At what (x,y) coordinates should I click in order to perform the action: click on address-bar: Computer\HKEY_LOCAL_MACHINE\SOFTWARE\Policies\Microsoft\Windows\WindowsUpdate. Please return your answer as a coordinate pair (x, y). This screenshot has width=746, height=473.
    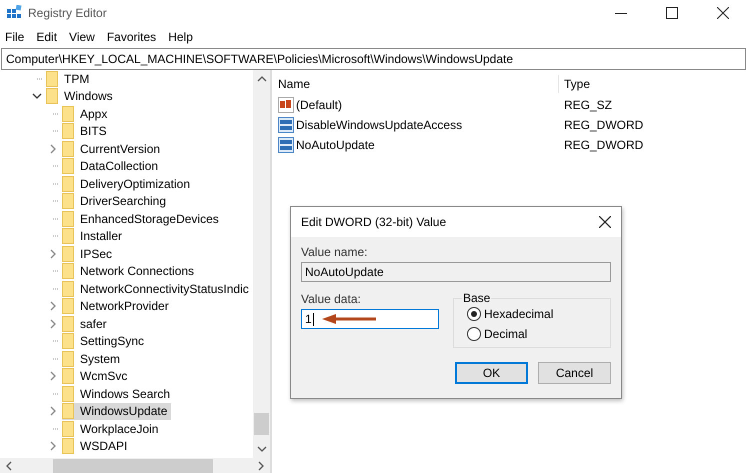
    Looking at the image, I should click on (373, 59).